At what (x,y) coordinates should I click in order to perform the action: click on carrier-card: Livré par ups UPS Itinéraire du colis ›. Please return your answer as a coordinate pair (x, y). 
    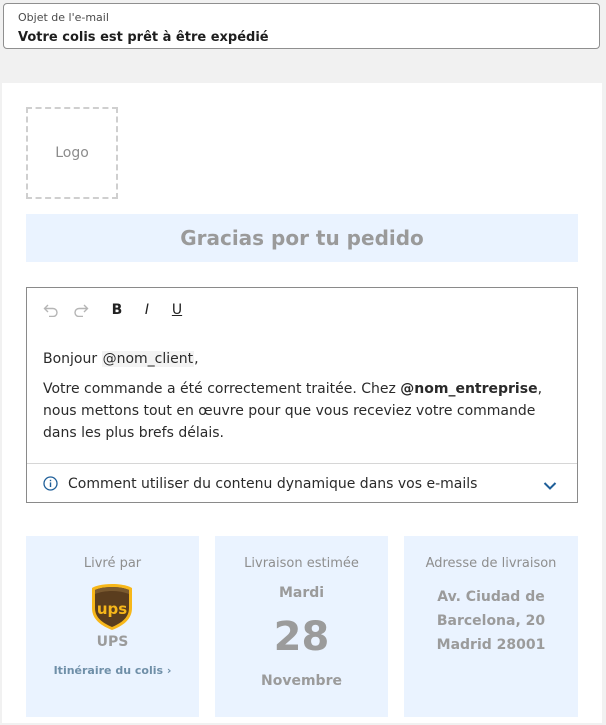
    Looking at the image, I should click on (112, 626).